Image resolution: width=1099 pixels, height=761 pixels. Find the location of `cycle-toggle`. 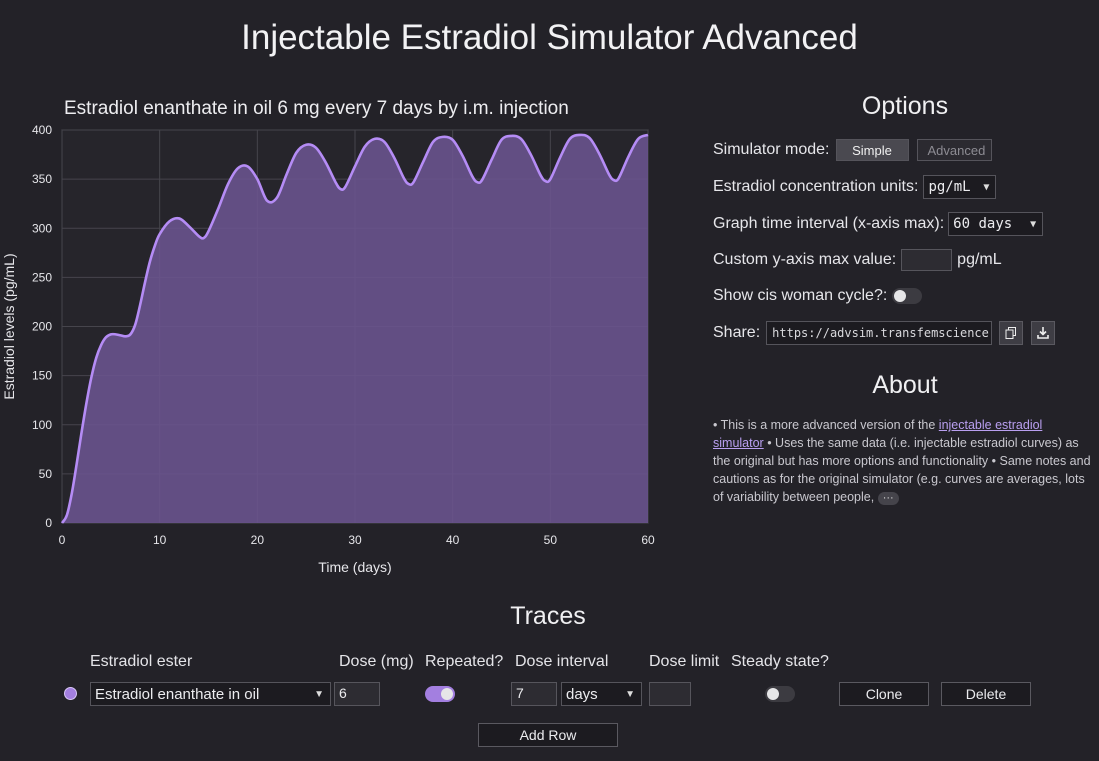

cycle-toggle is located at coordinates (907, 296).